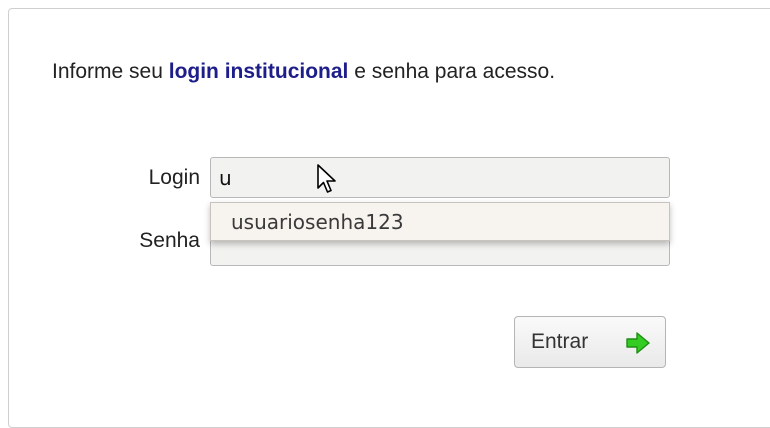 The height and width of the screenshot is (428, 770). Describe the element at coordinates (258, 71) in the screenshot. I see `intro-highlight: login institucional` at that location.